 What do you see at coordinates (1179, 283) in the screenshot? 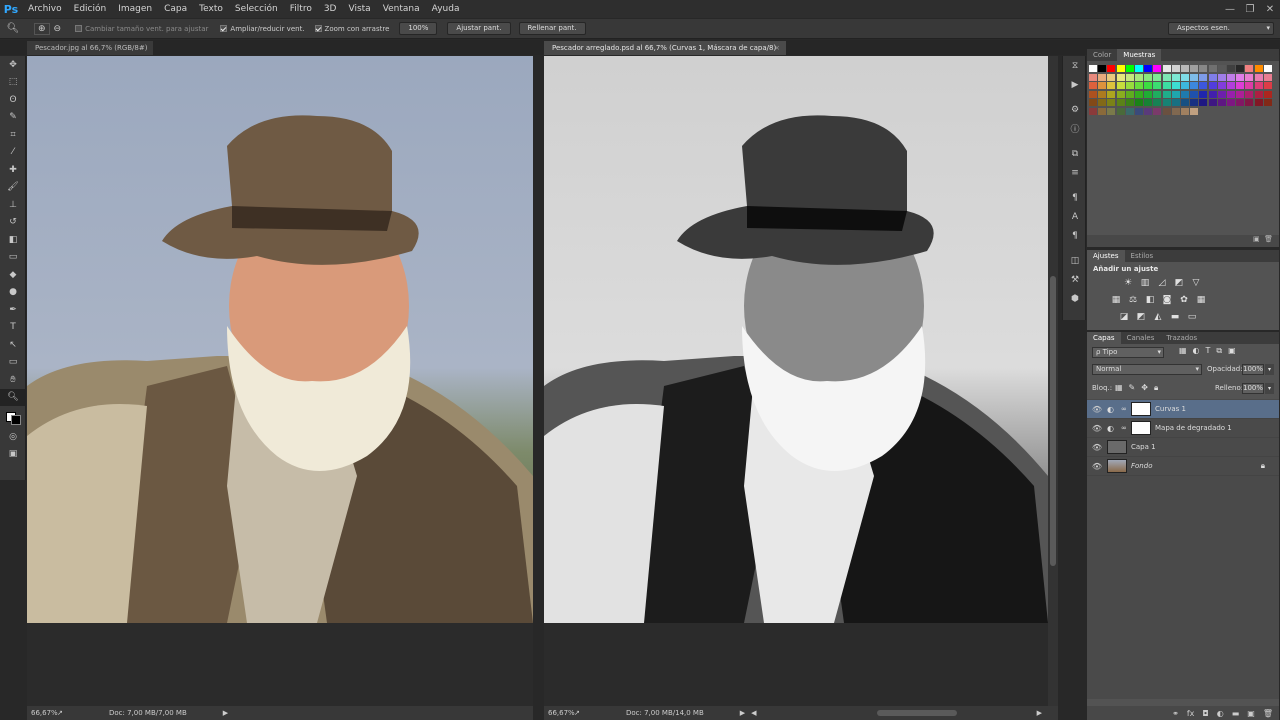
I see `exposure-icon: ◩` at bounding box center [1179, 283].